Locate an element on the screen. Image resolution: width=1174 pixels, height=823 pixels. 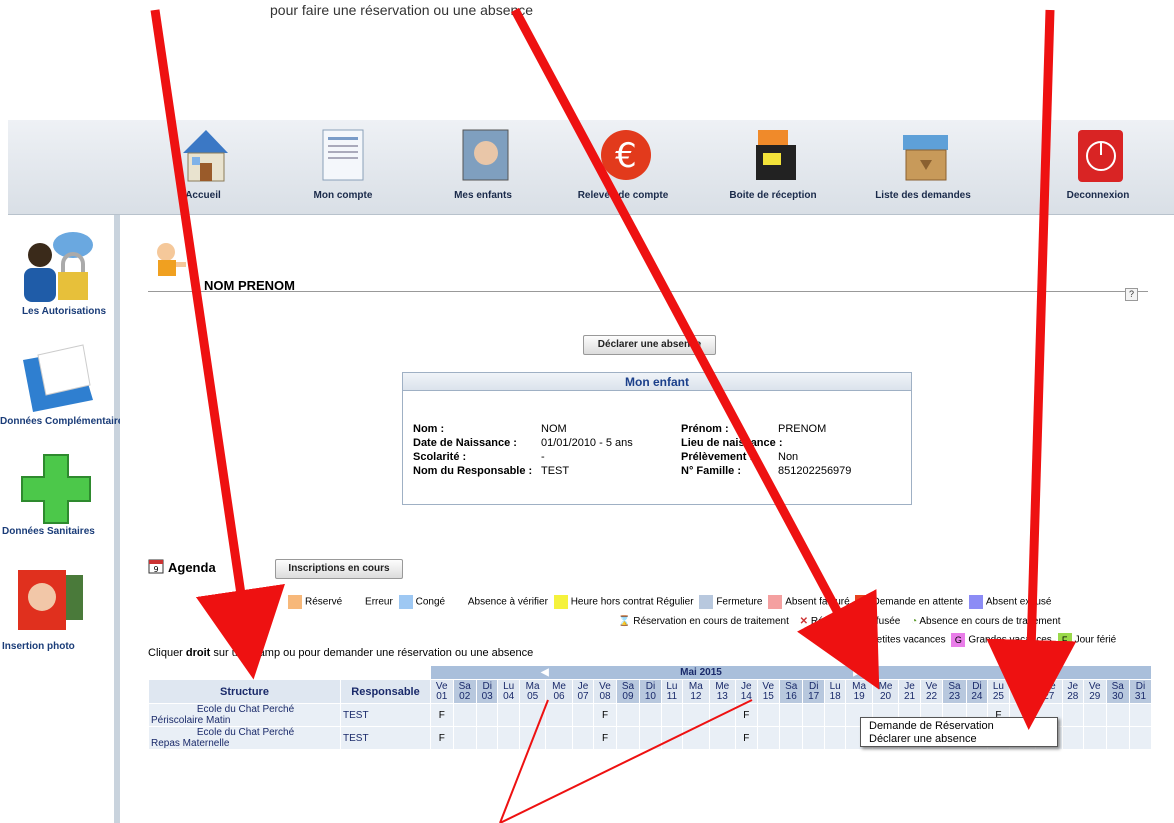
nav-releves: € Relevés de compte is located at coordinates (623, 167).